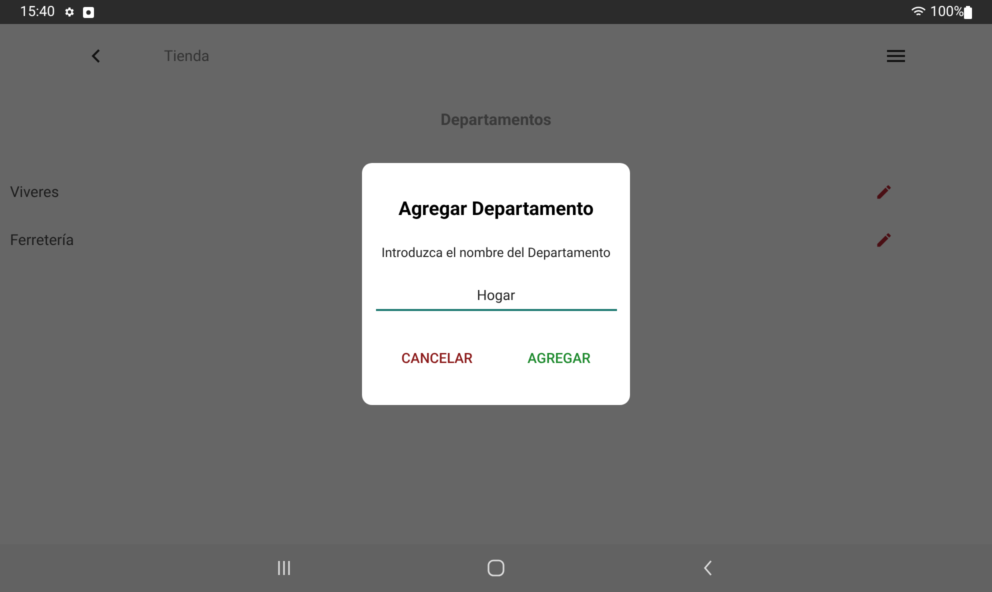 This screenshot has width=992, height=592. I want to click on cancel-button: CANCELAR, so click(437, 359).